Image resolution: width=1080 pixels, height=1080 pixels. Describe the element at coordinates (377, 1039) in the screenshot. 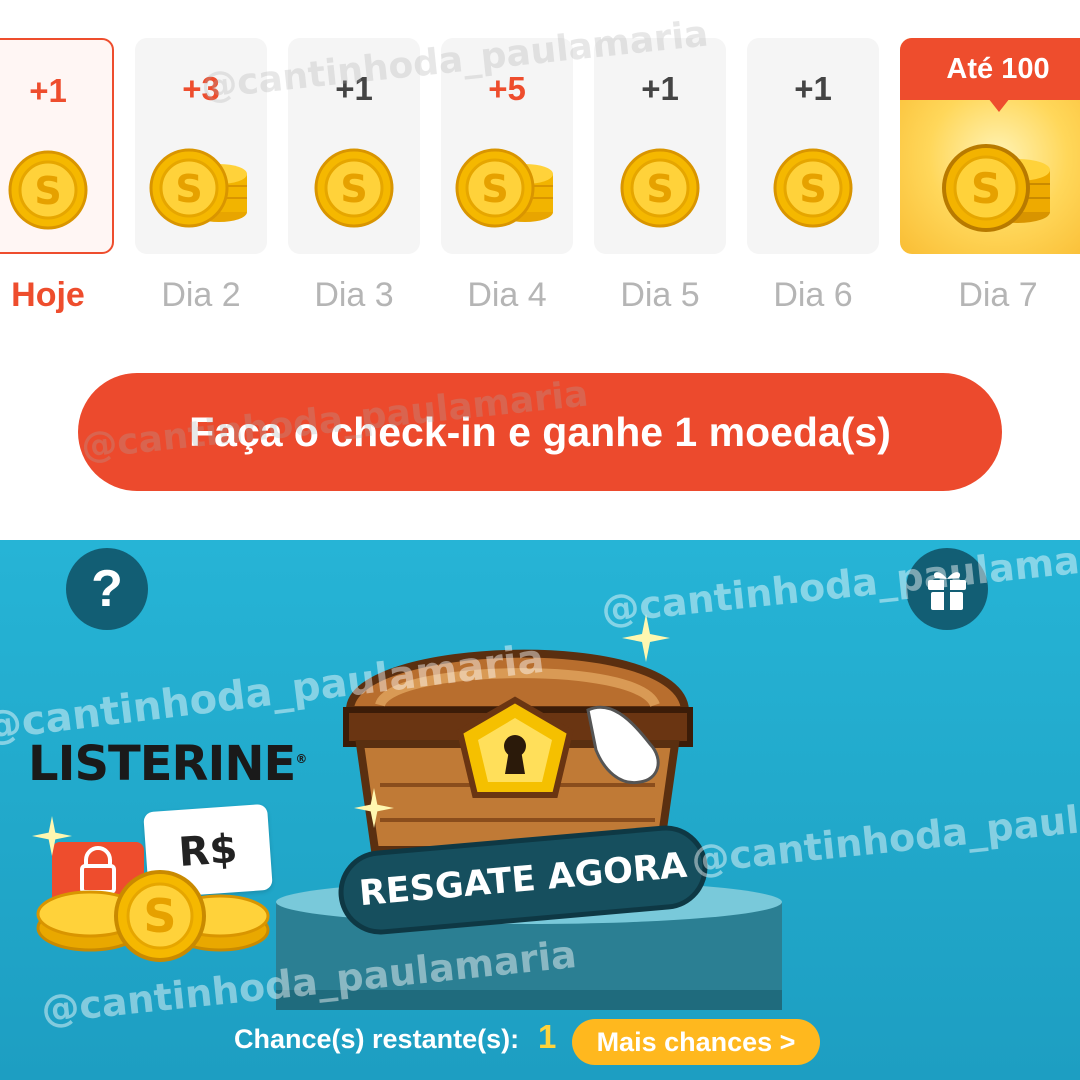

I see `chances-remaining-label: Chance(s) restante(s):` at that location.